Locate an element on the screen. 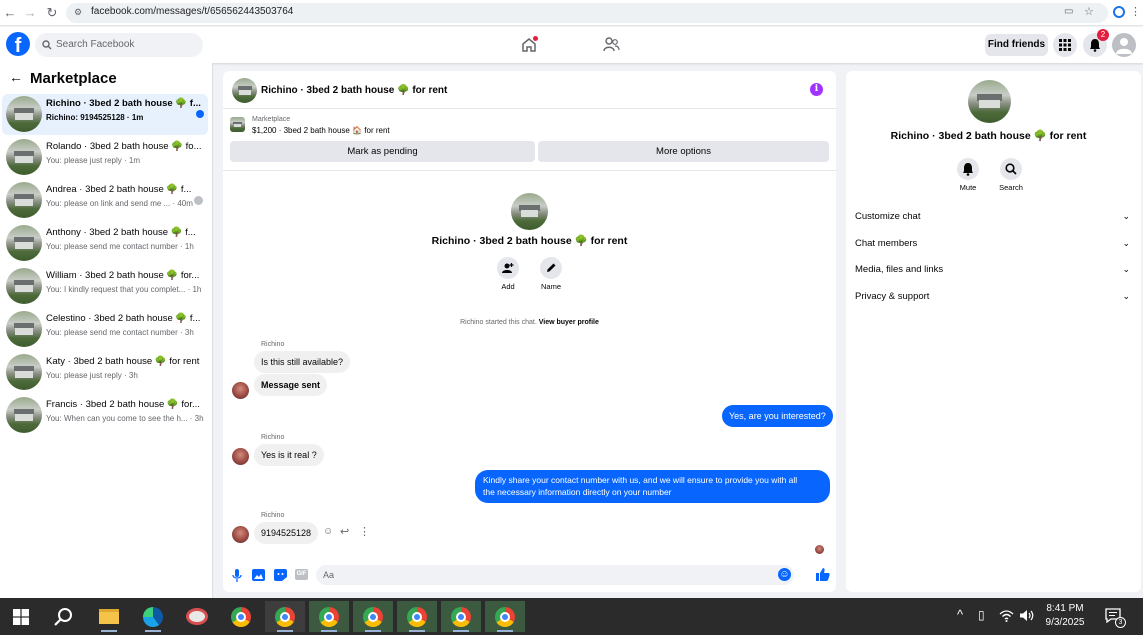 This screenshot has width=1143, height=635. message-bubble-incoming: 9194525128 is located at coordinates (286, 533).